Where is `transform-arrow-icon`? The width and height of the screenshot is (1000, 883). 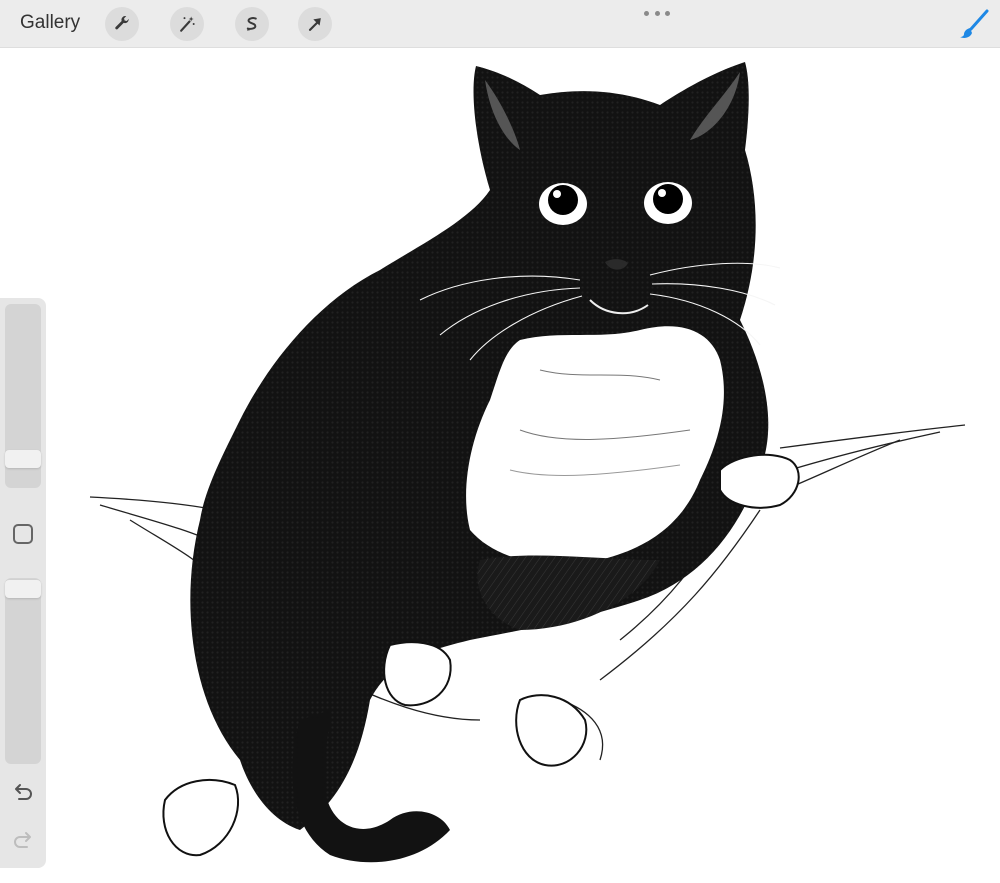 transform-arrow-icon is located at coordinates (314, 24).